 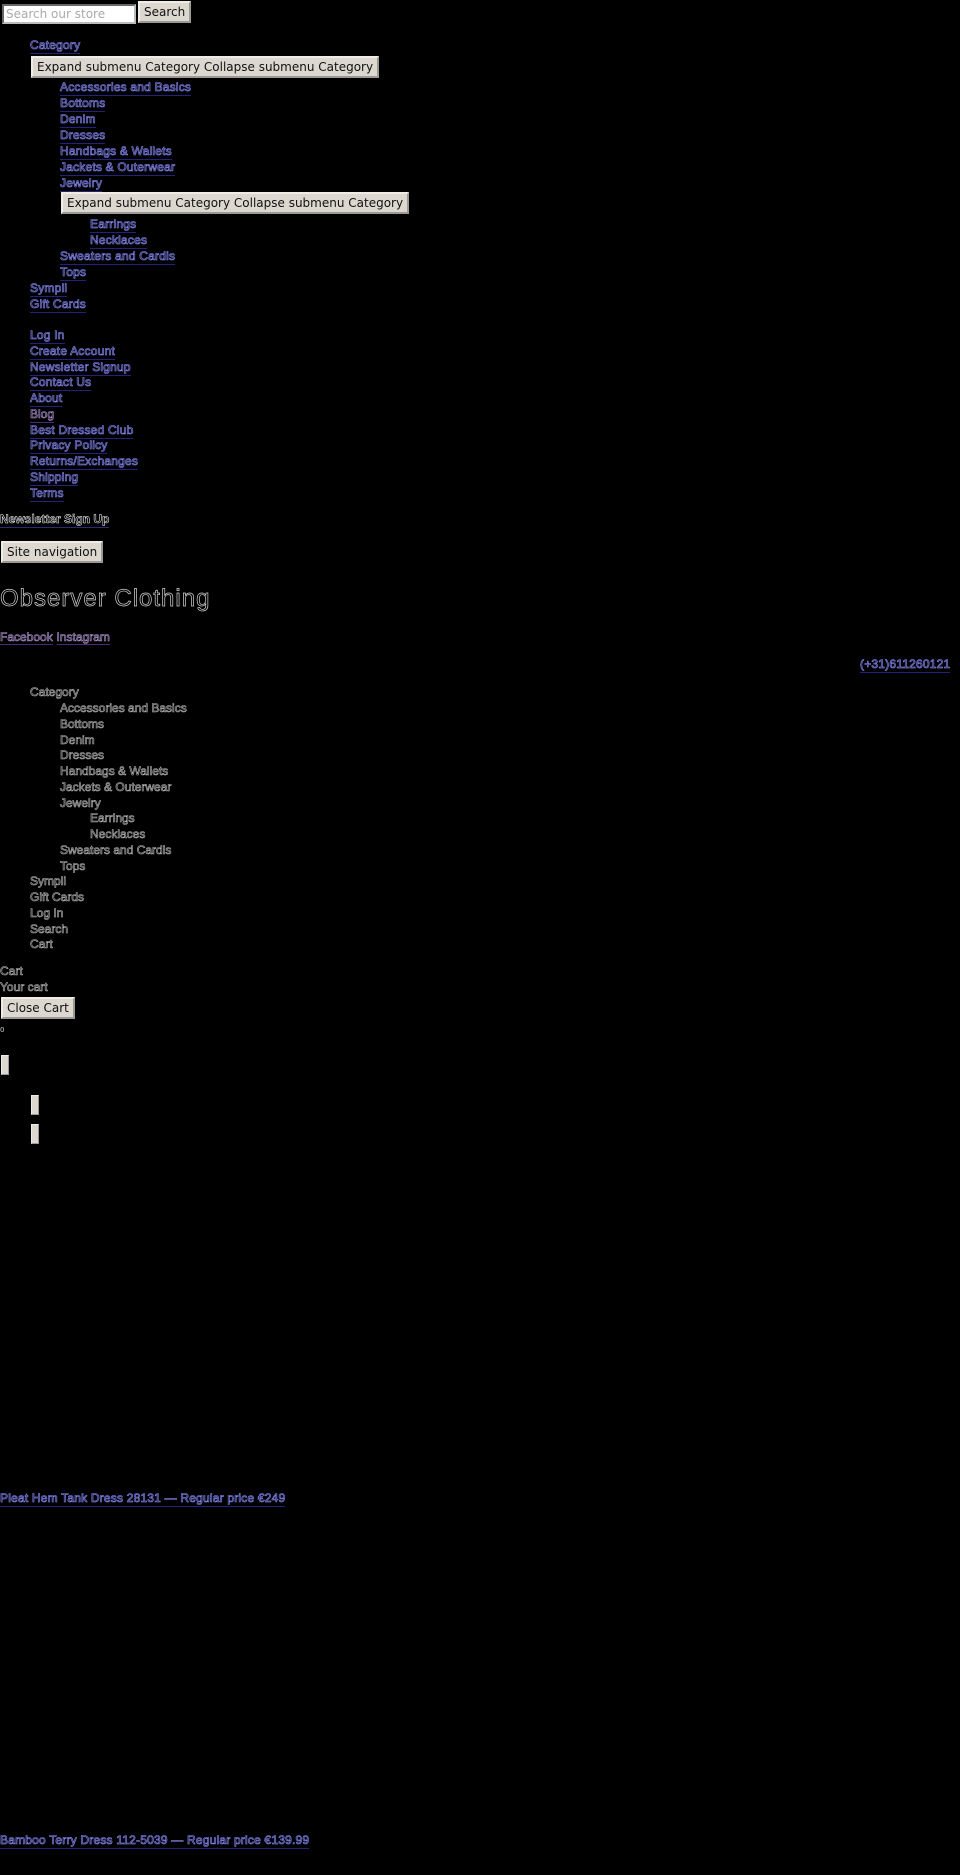 What do you see at coordinates (46, 399) in the screenshot?
I see `about-link: About` at bounding box center [46, 399].